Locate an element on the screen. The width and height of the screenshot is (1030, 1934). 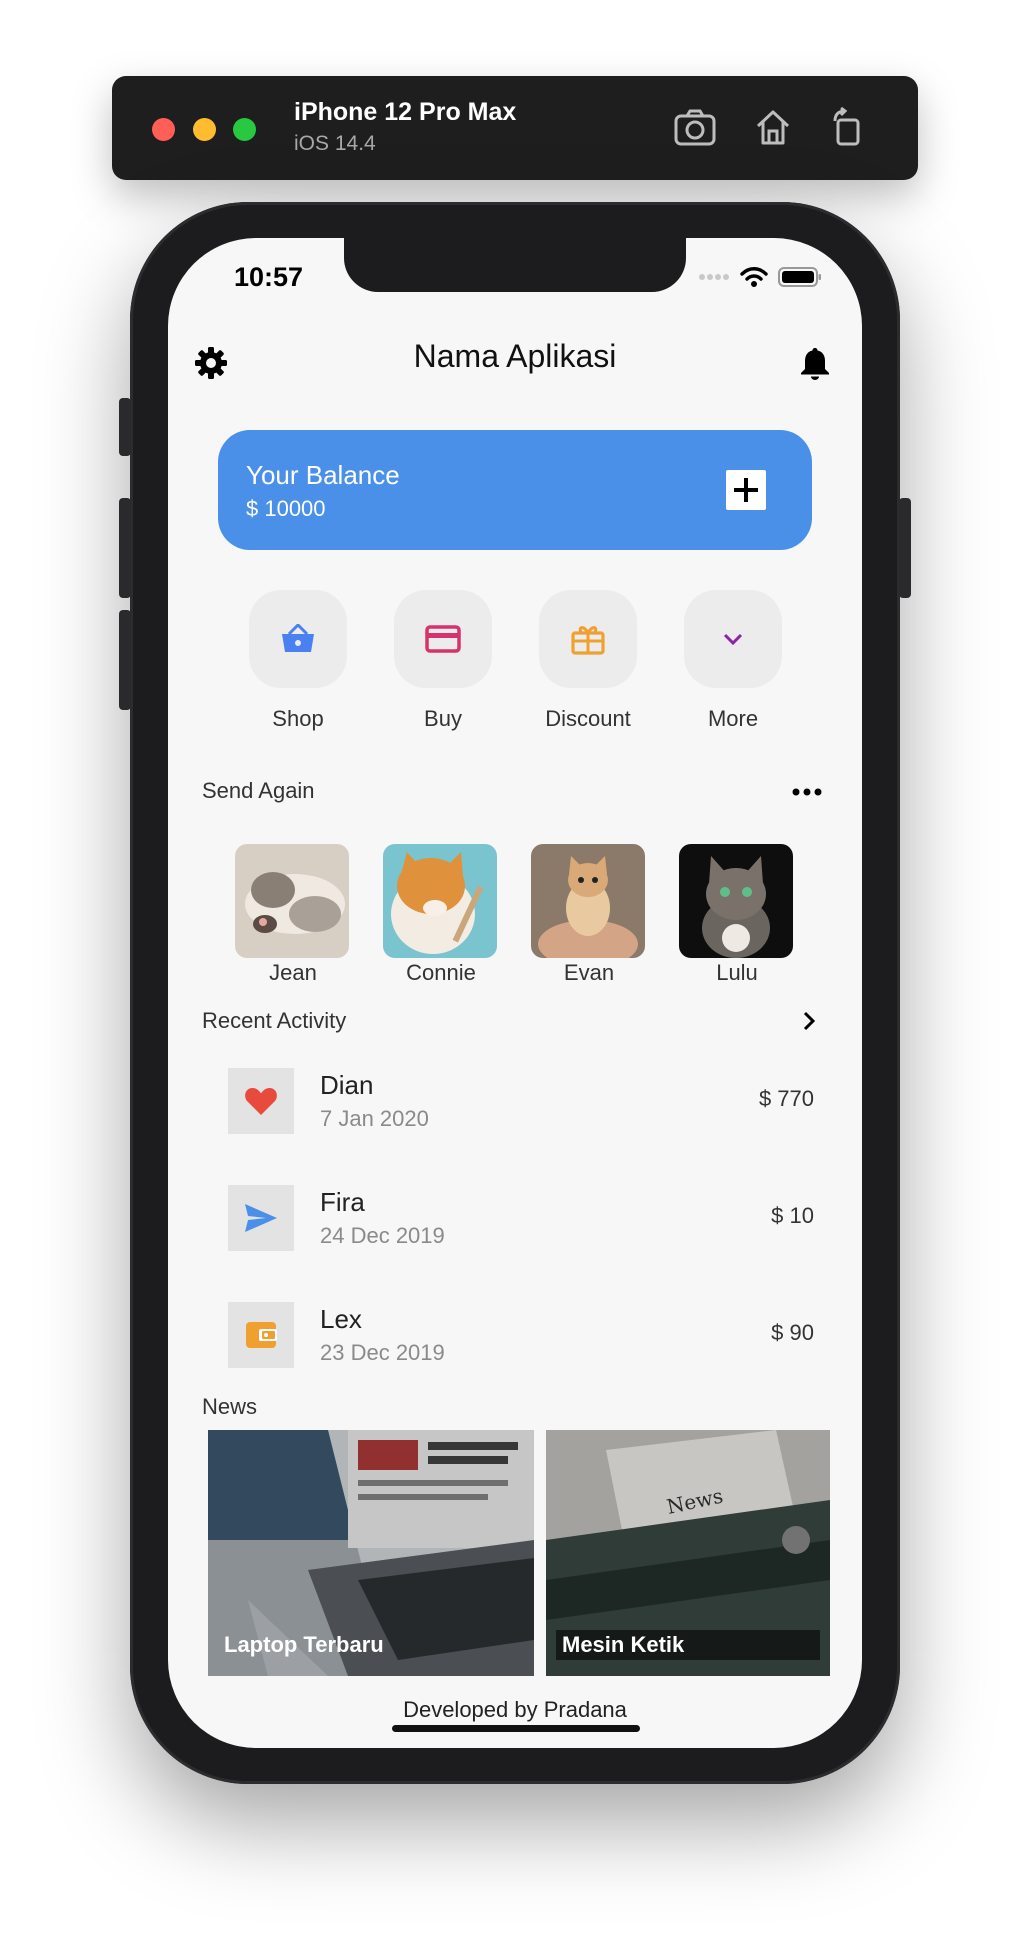
os-version: iOS 14.4 is located at coordinates (335, 143).